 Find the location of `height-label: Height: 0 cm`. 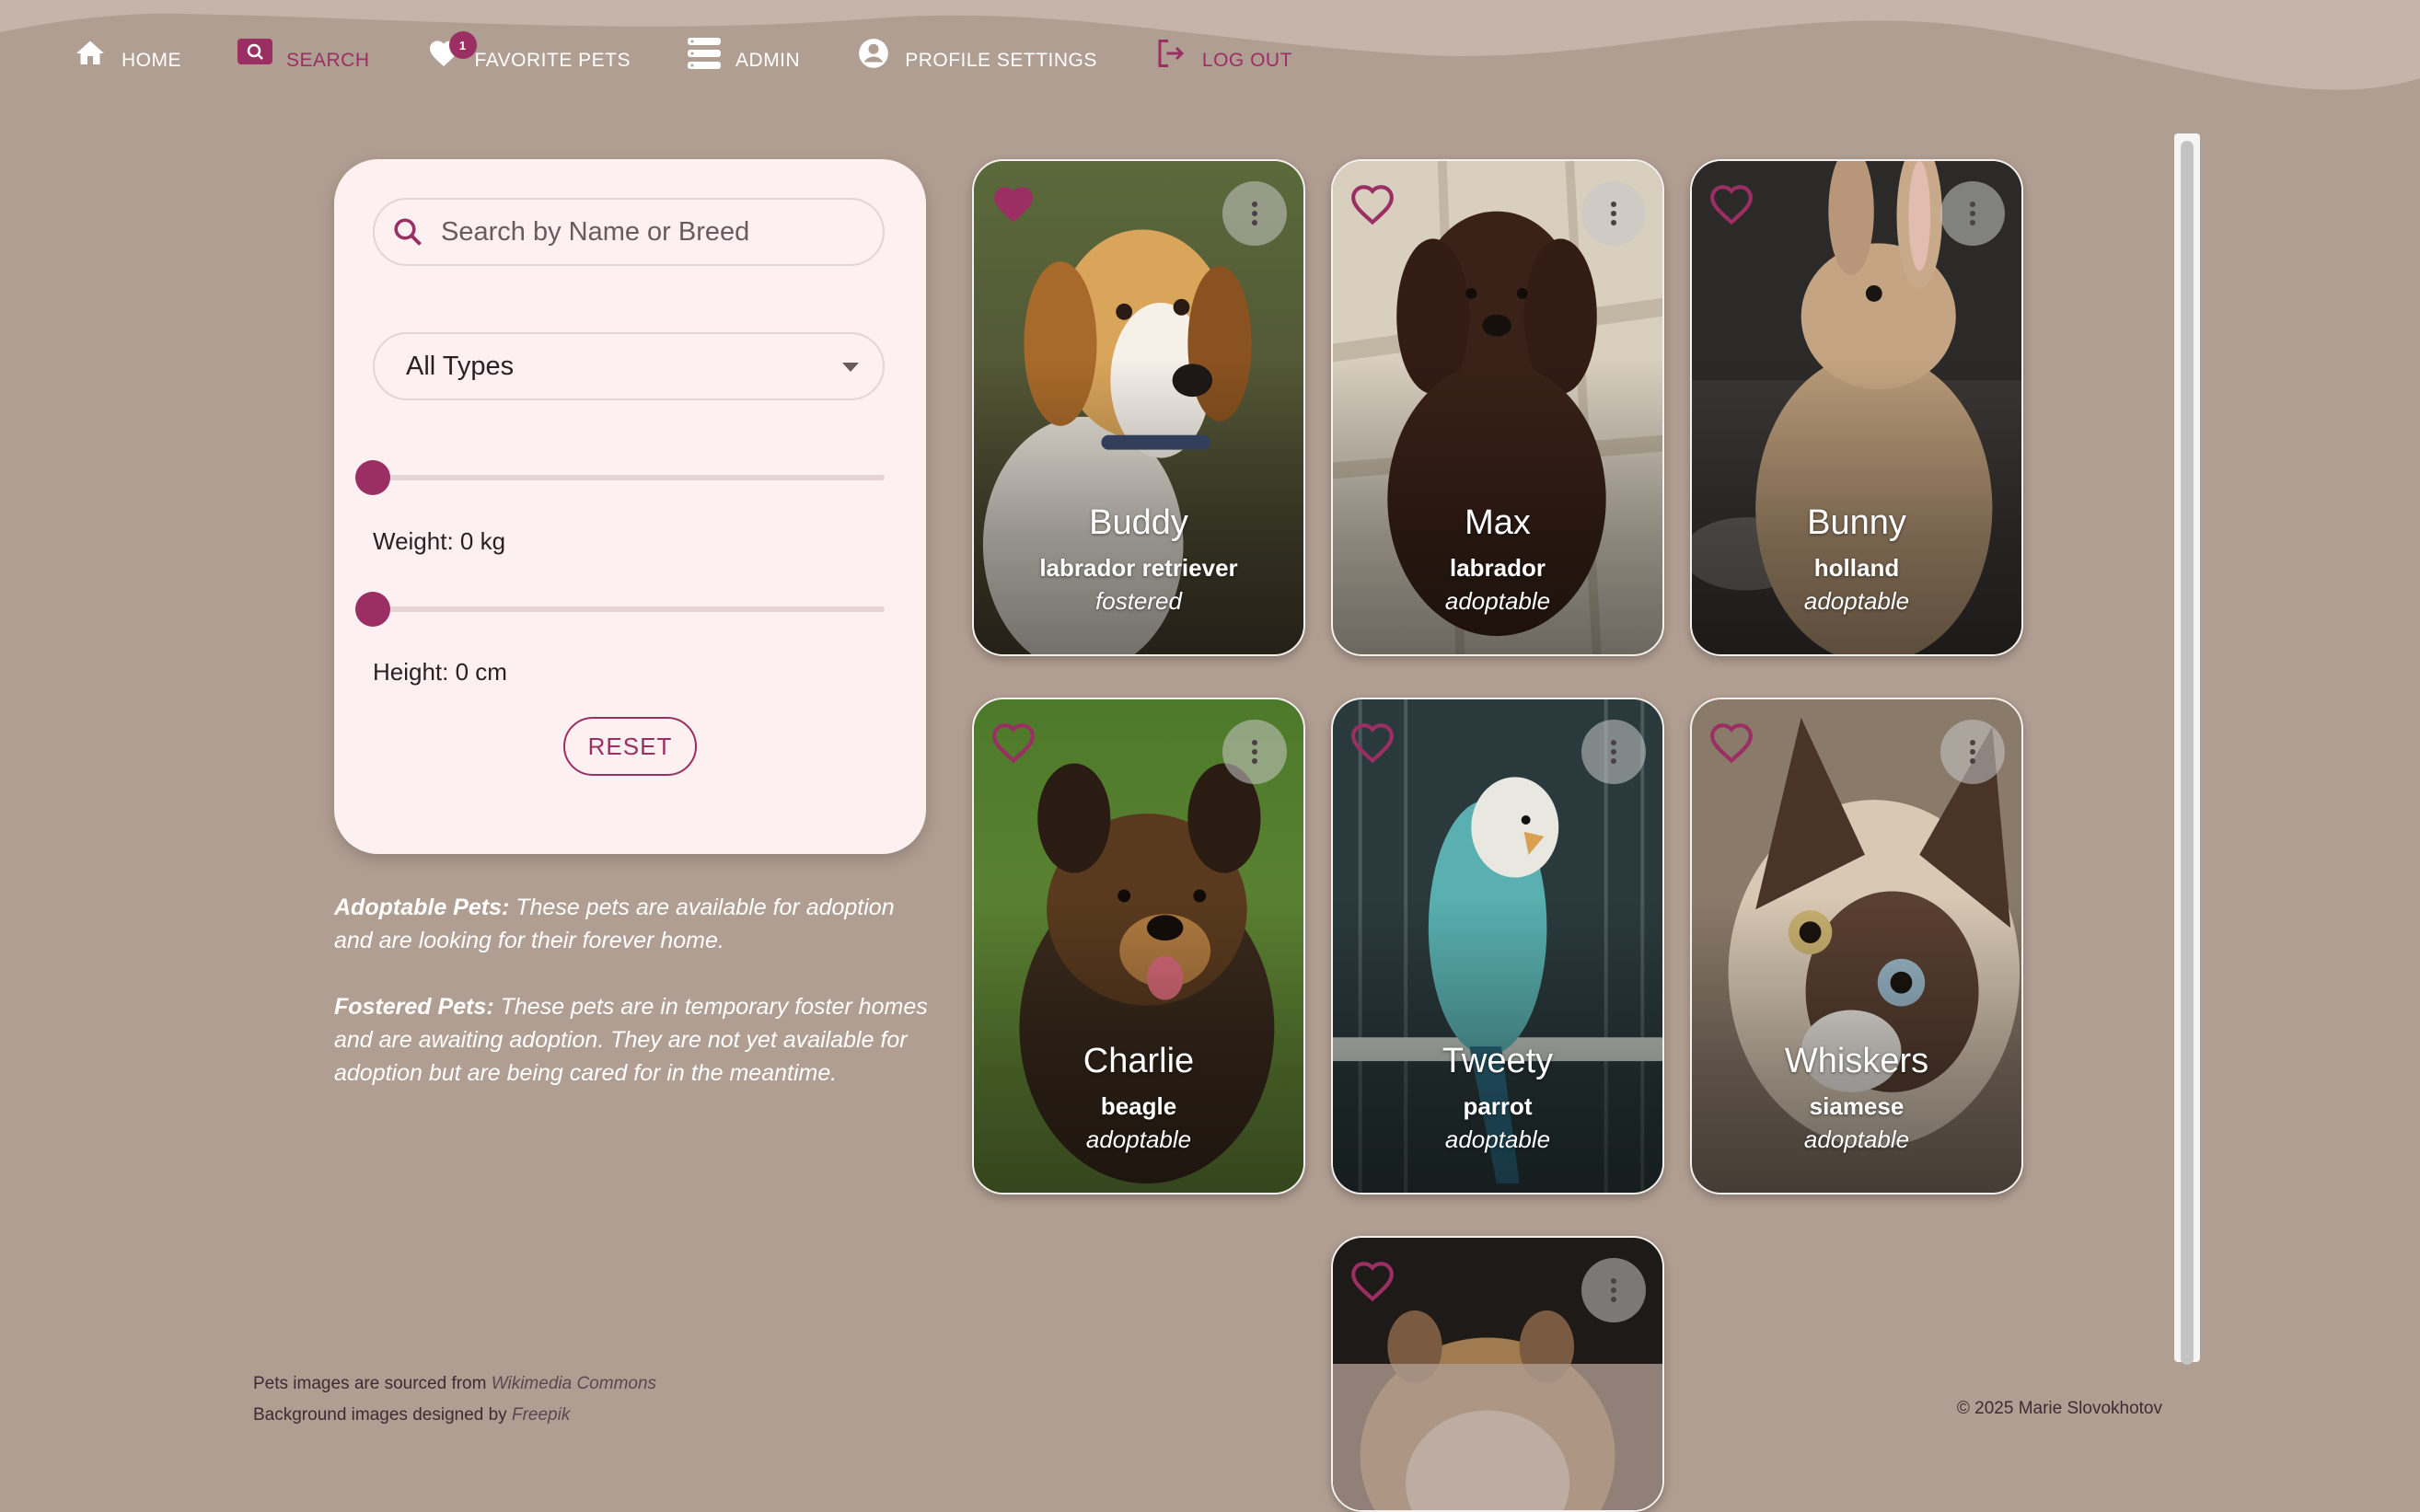

height-label: Height: 0 cm is located at coordinates (440, 672).